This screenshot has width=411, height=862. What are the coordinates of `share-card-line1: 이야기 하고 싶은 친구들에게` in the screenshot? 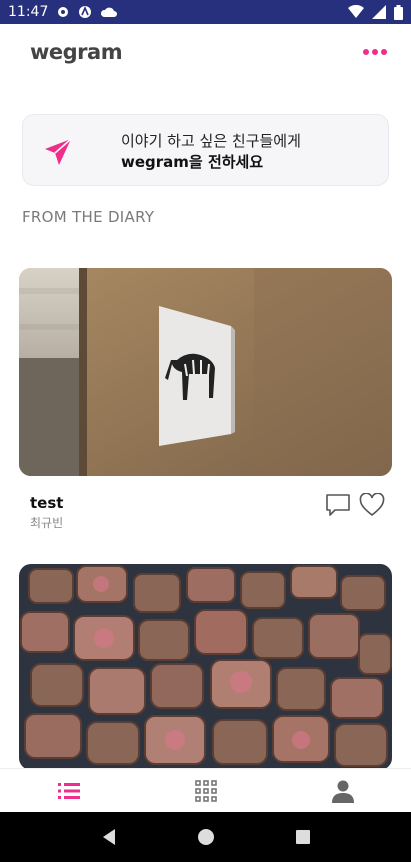 It's located at (211, 141).